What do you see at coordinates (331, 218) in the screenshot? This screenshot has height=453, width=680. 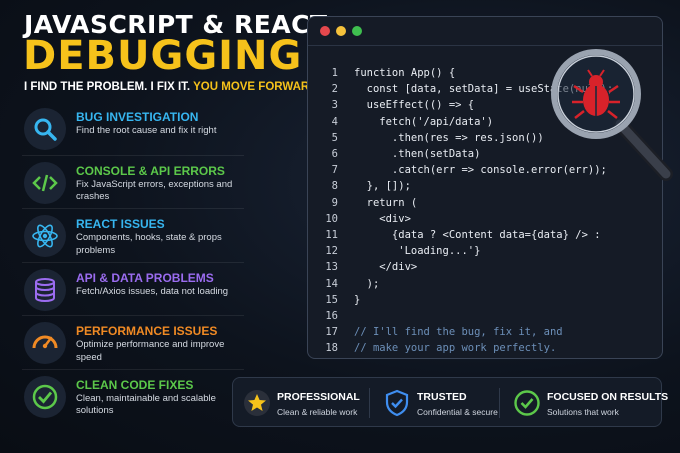 I see `line-number: 10` at bounding box center [331, 218].